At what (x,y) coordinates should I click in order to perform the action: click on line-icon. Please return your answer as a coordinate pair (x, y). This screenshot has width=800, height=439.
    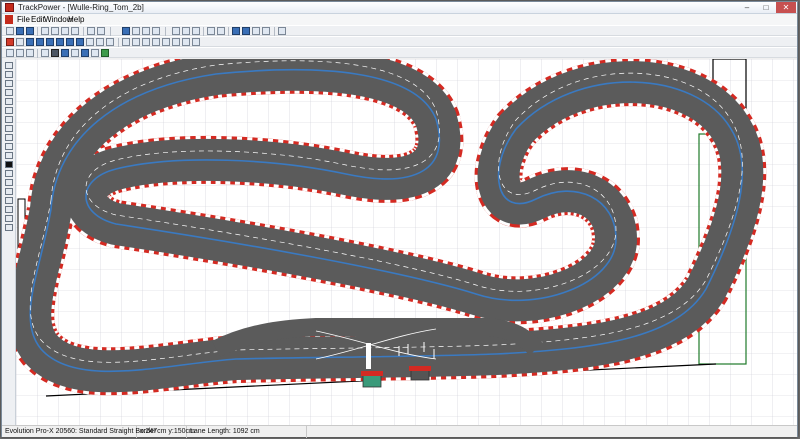
    Looking at the image, I should click on (9, 92).